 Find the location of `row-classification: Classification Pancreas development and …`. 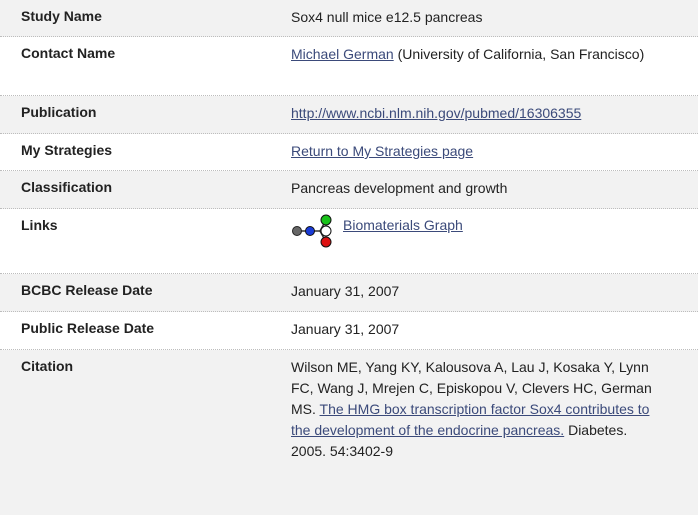

row-classification: Classification Pancreas development and … is located at coordinates (349, 190).